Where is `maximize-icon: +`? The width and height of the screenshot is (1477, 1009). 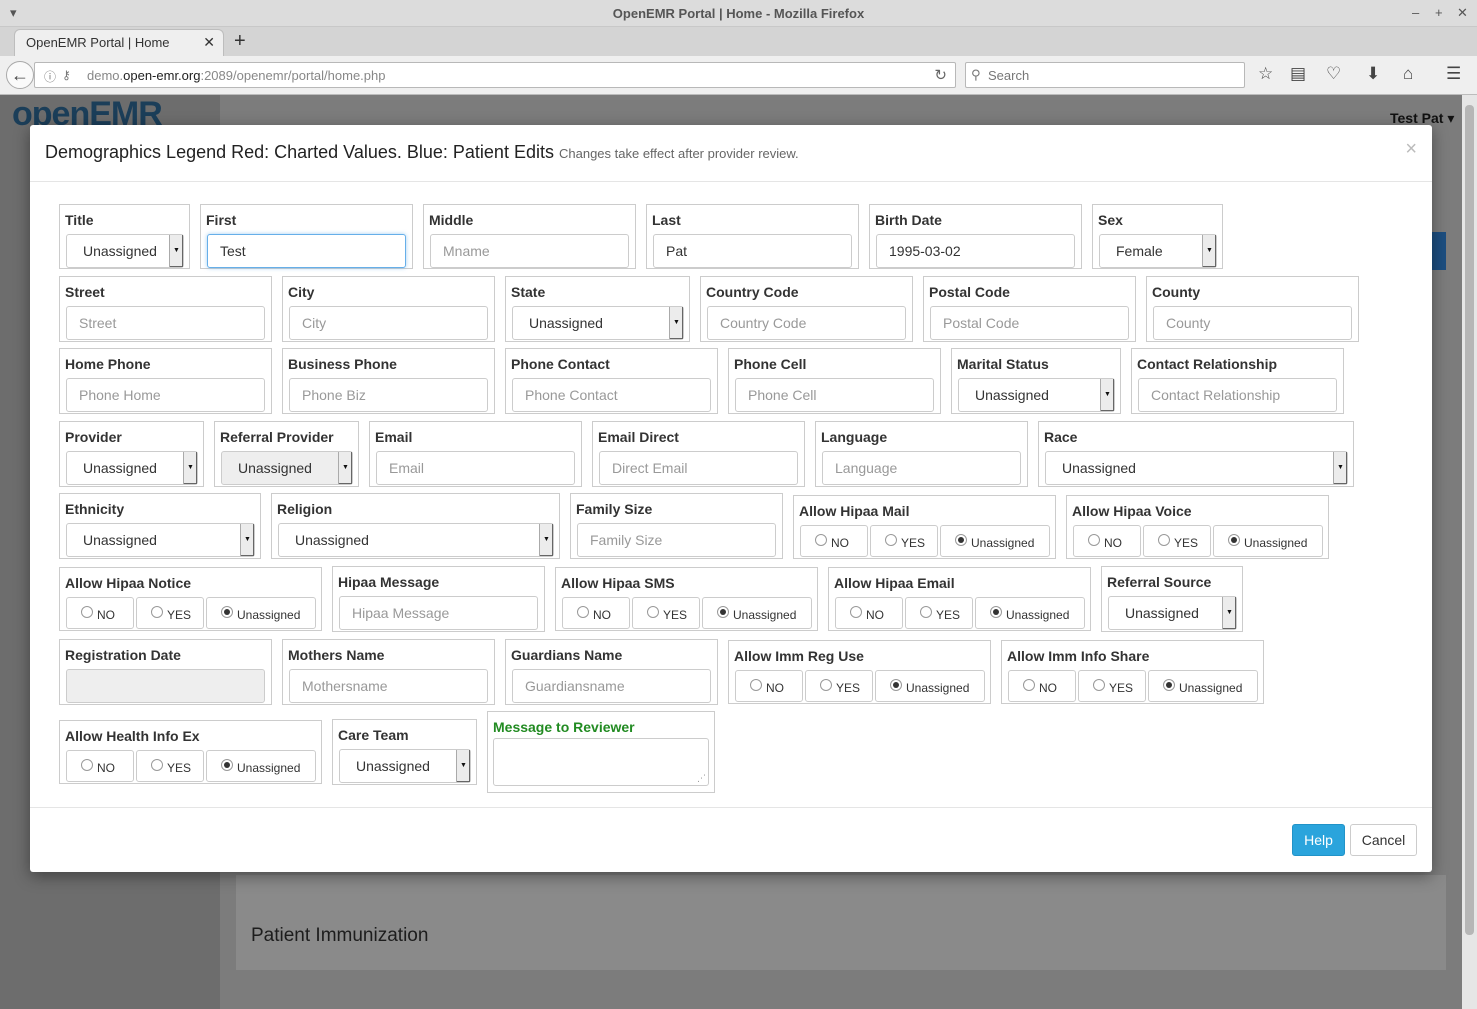
maximize-icon: + is located at coordinates (1439, 12).